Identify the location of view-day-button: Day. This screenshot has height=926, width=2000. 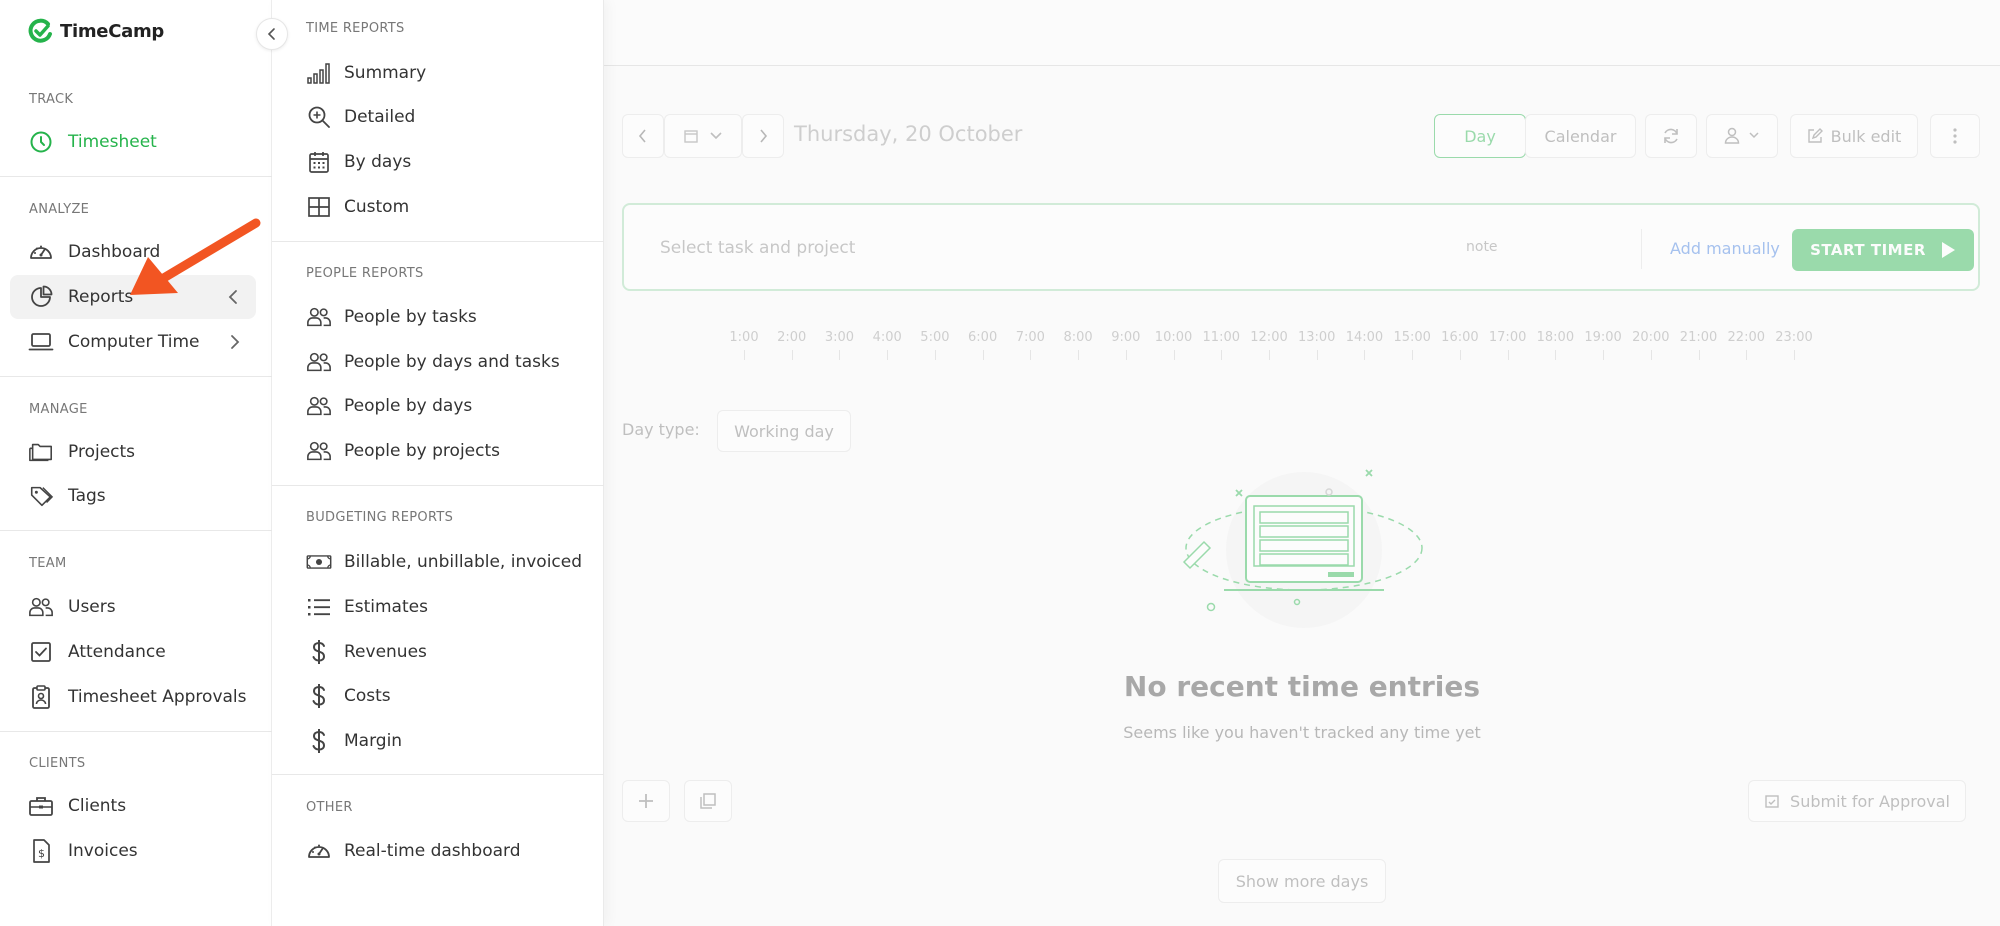
(1480, 136).